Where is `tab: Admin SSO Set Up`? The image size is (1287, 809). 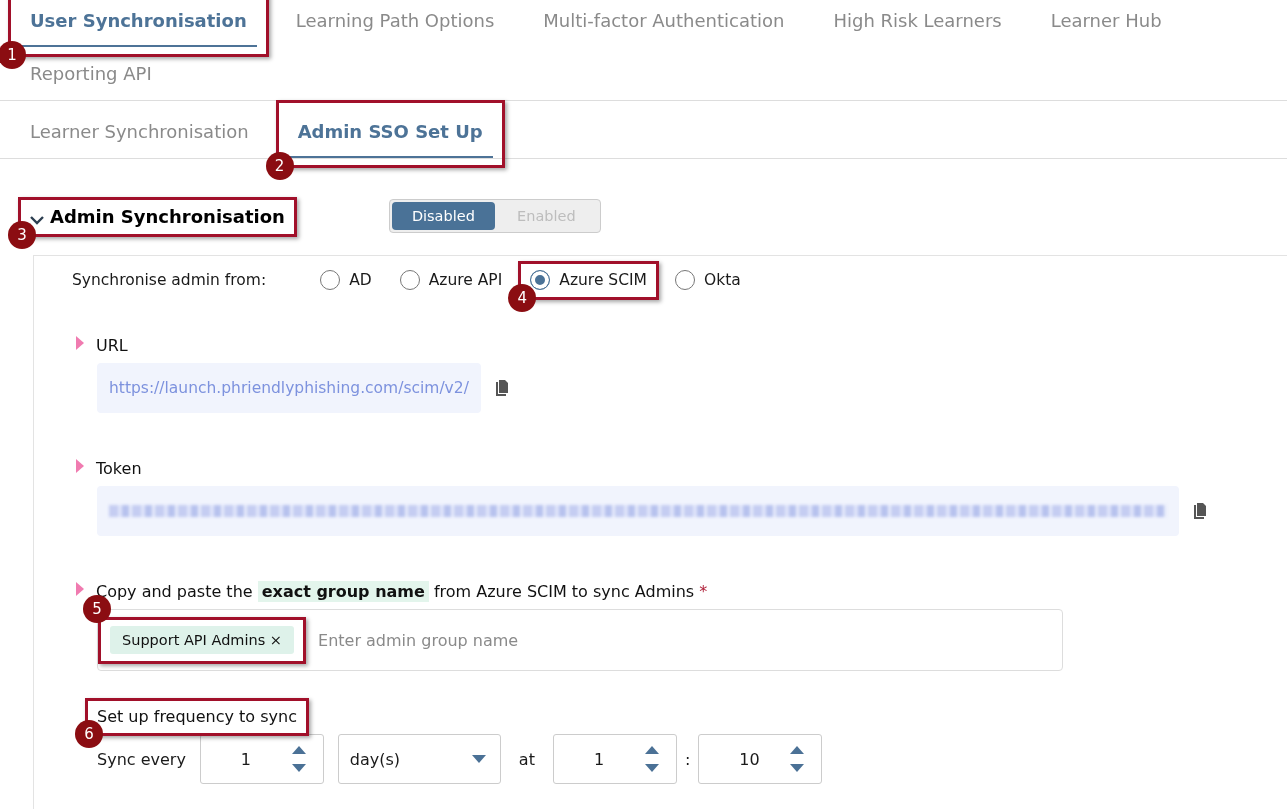
tab: Admin SSO Set Up is located at coordinates (390, 133).